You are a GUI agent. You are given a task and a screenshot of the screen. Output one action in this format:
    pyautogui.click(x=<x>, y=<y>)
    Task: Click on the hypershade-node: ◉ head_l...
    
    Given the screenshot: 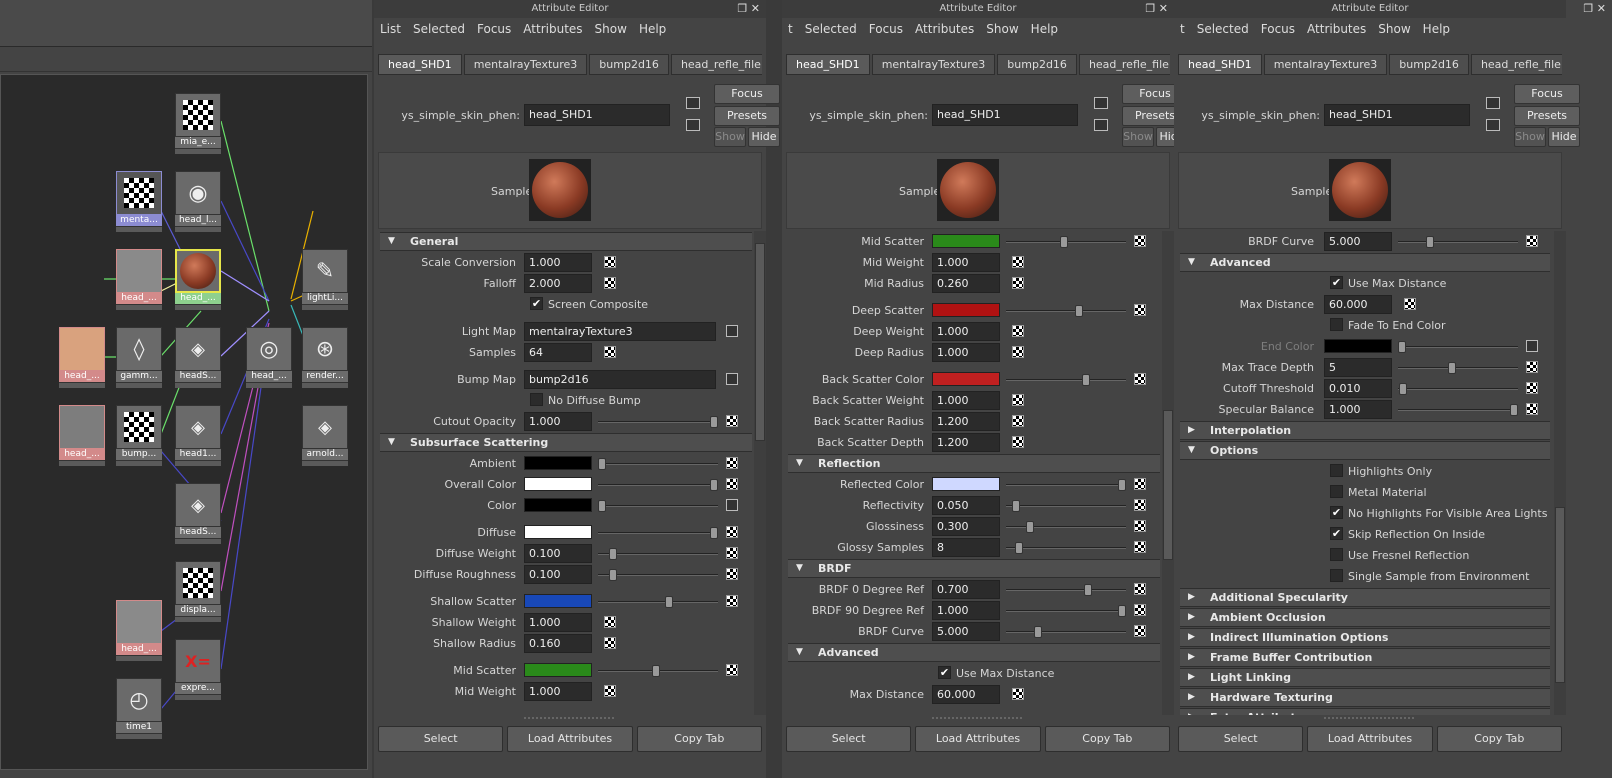 What is the action you would take?
    pyautogui.click(x=198, y=201)
    